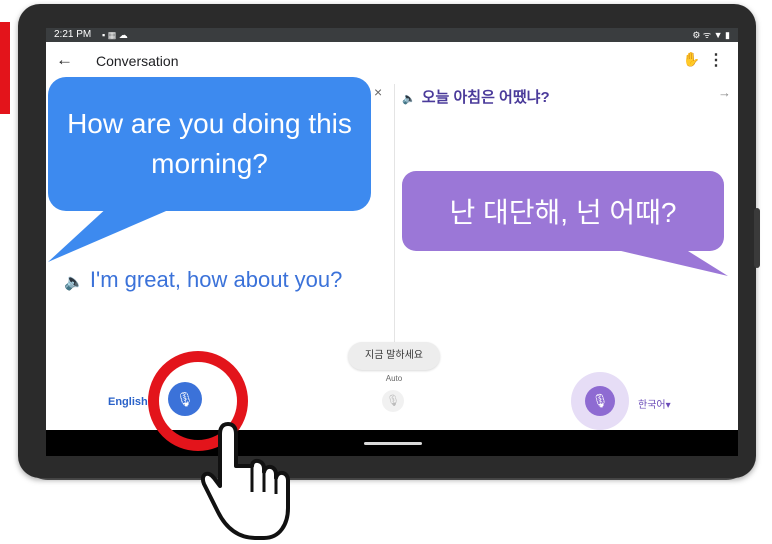  Describe the element at coordinates (392, 35) in the screenshot. I see `status-bar: 2:21 PM ▪ ▦ ☁ ⚙ ᯤ ▼ ▮` at that location.